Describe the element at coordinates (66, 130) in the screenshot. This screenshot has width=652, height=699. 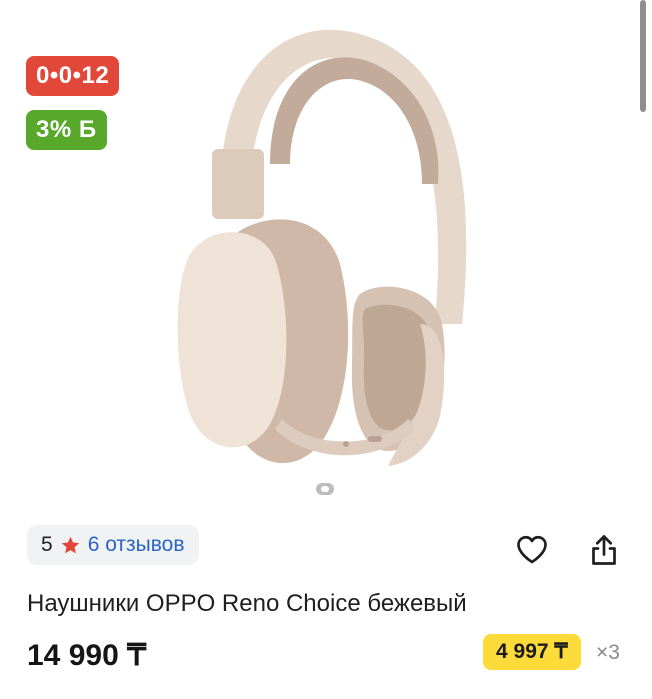
I see `bonus-badge: 3% Б` at that location.